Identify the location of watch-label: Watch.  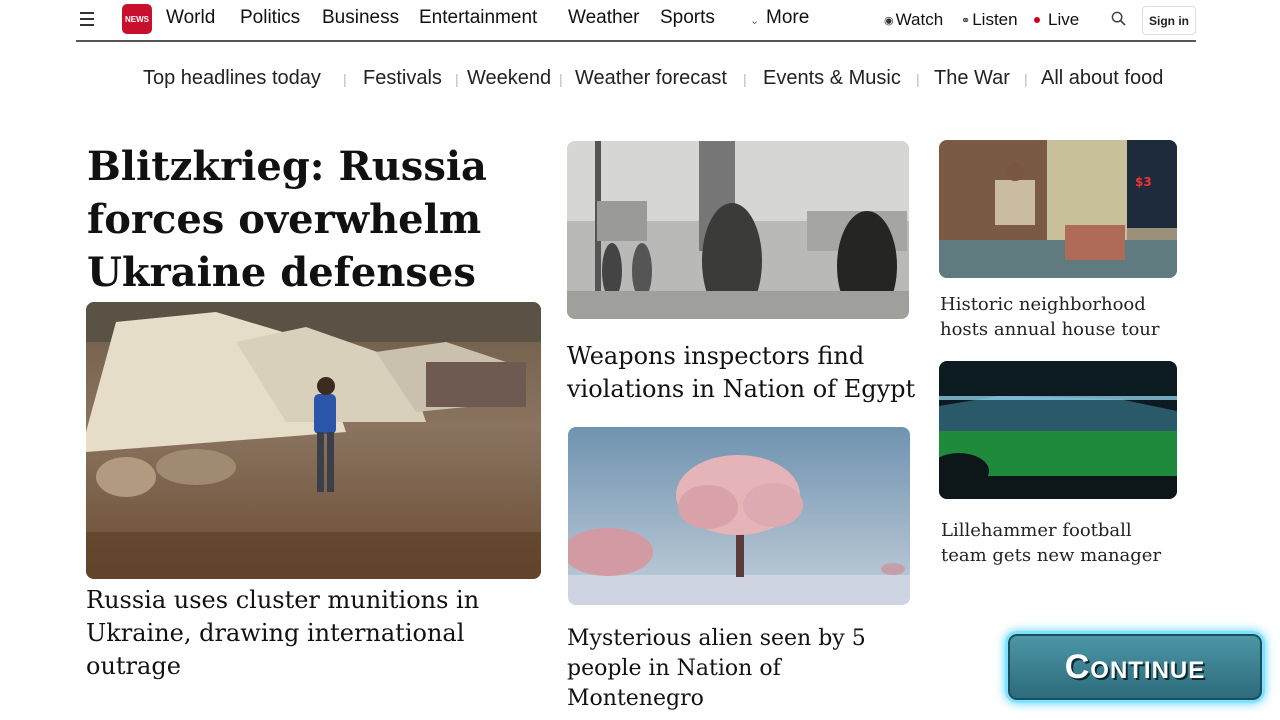
(919, 19).